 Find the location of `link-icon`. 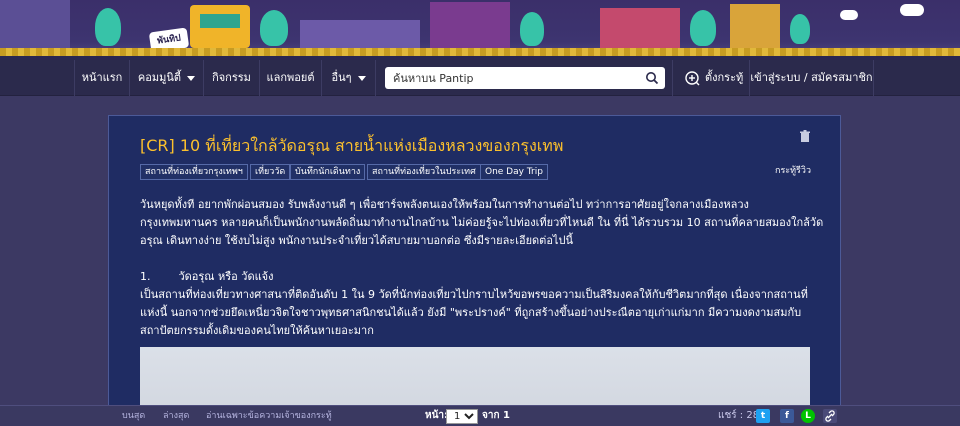

link-icon is located at coordinates (830, 416).